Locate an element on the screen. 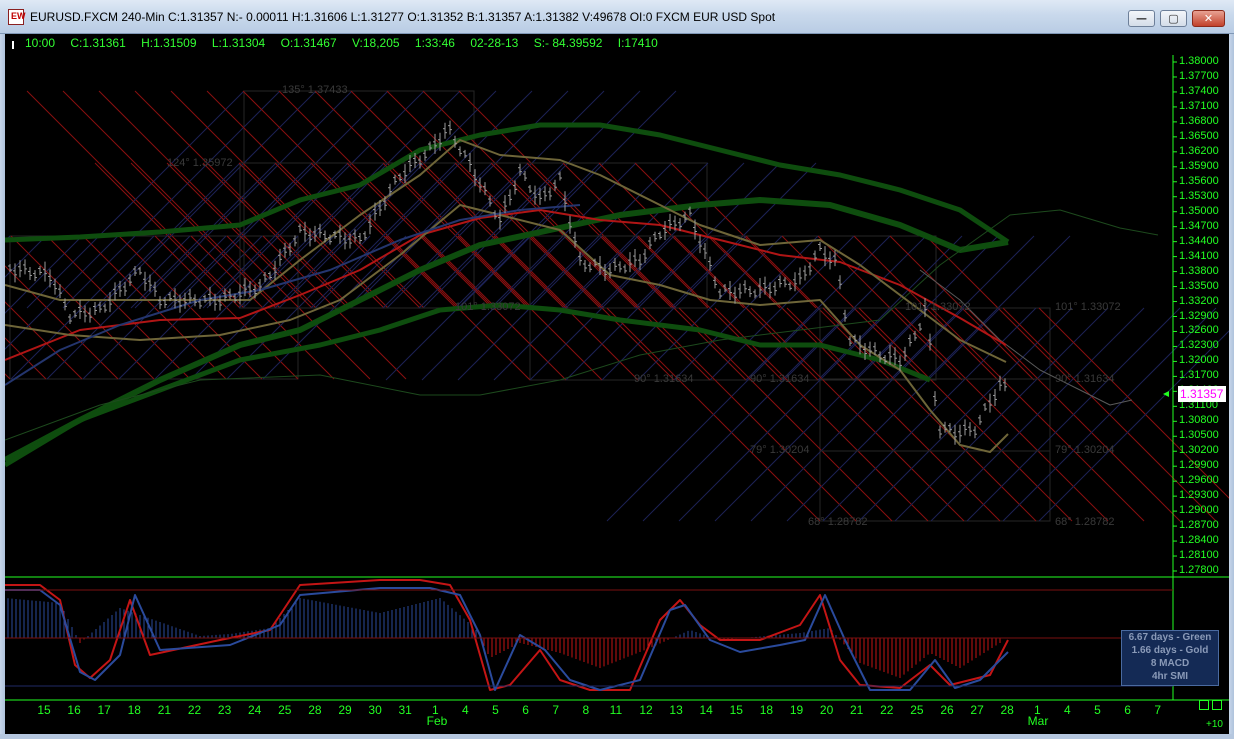 This screenshot has width=1234, height=739. app-icon-text: EW is located at coordinates (18, 16).